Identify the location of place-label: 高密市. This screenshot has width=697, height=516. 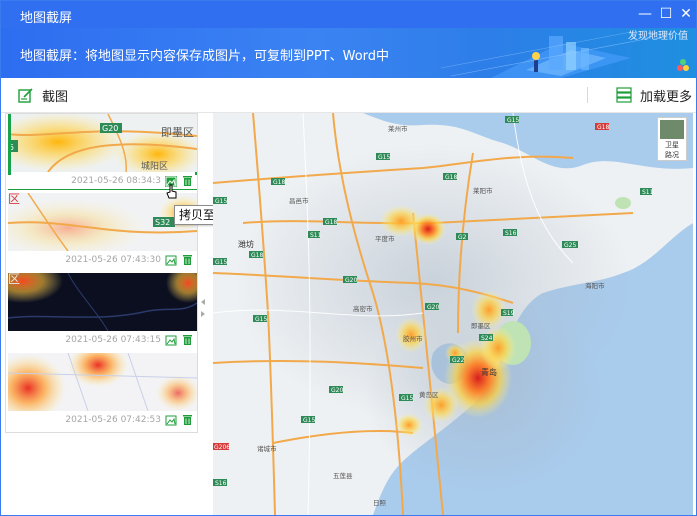
(363, 308).